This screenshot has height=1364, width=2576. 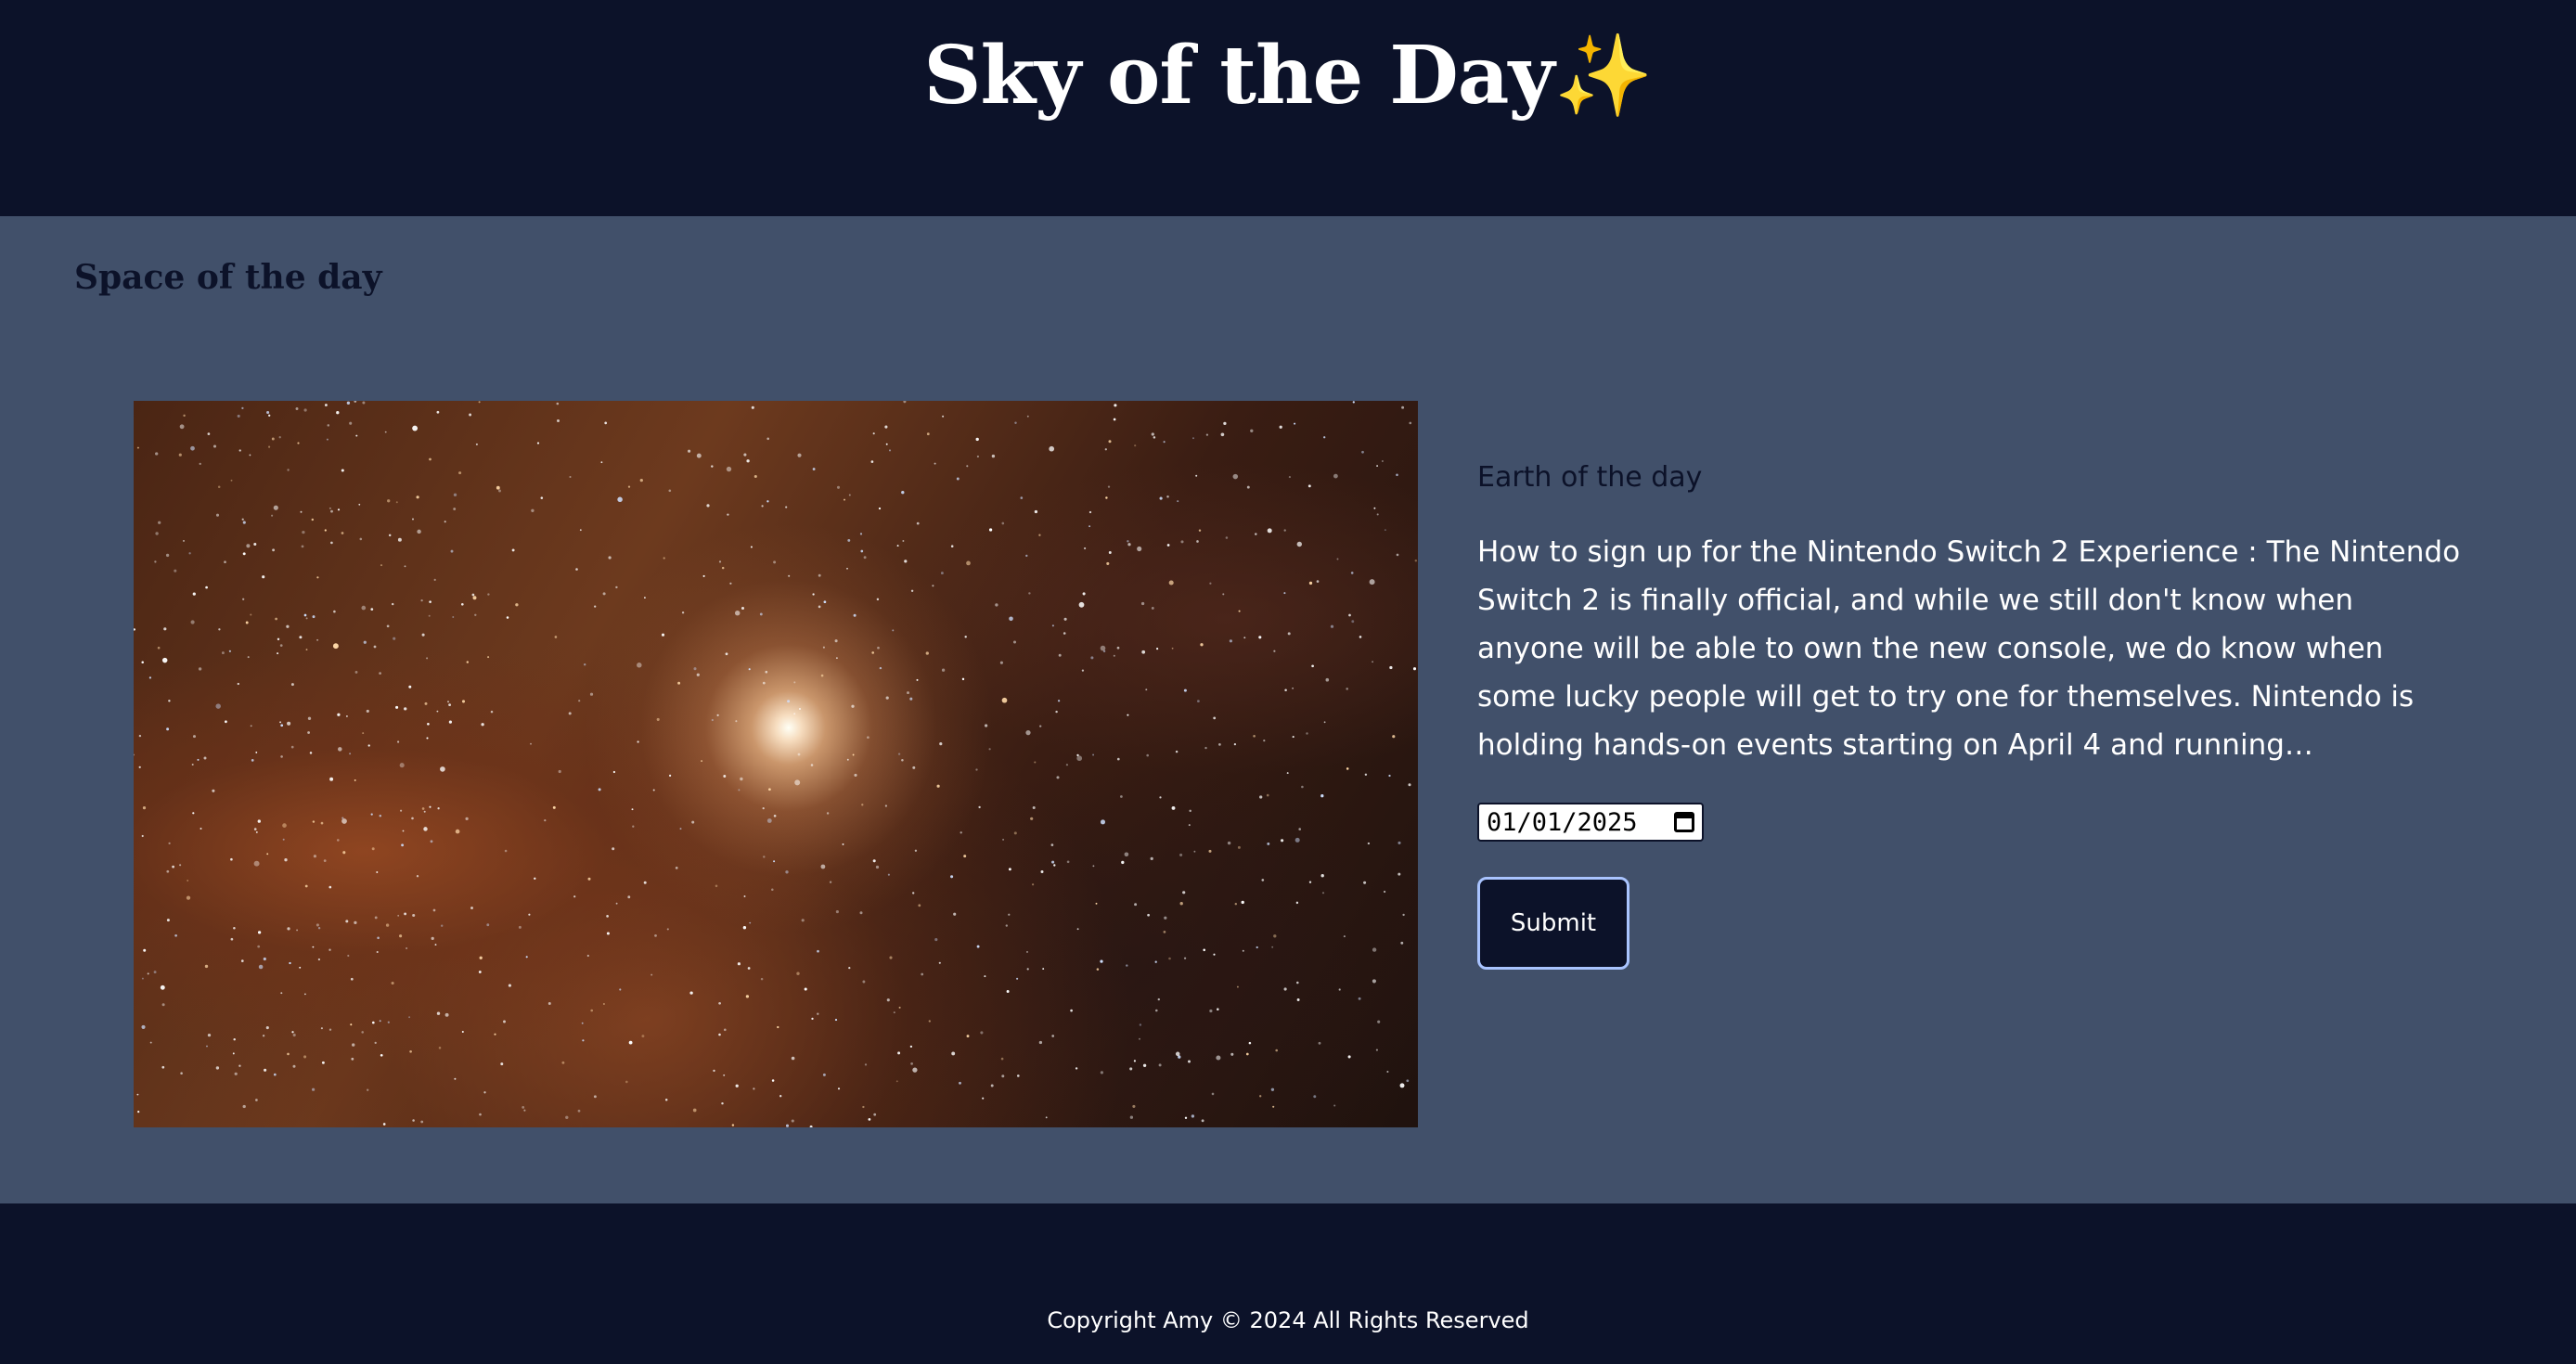 What do you see at coordinates (1288, 76) in the screenshot?
I see `site-title: Sky of the Day✨` at bounding box center [1288, 76].